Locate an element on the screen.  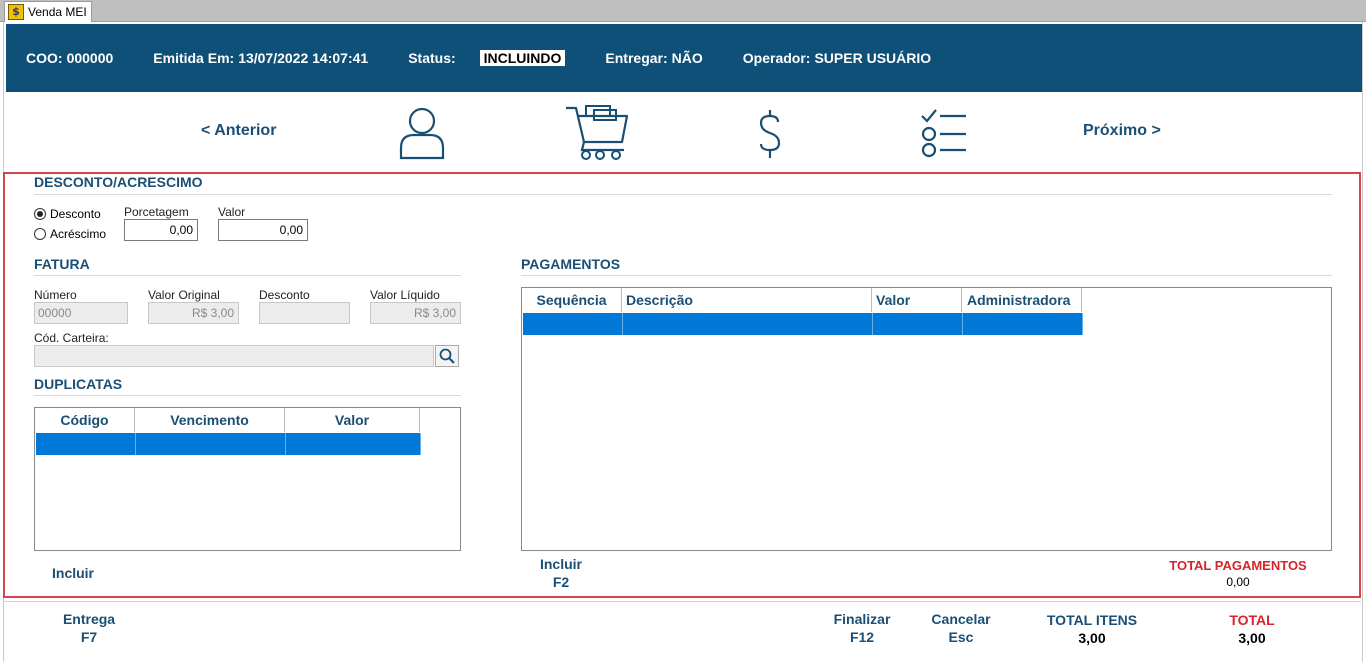
pagamentos-incluir-key: F2 is located at coordinates (561, 582).